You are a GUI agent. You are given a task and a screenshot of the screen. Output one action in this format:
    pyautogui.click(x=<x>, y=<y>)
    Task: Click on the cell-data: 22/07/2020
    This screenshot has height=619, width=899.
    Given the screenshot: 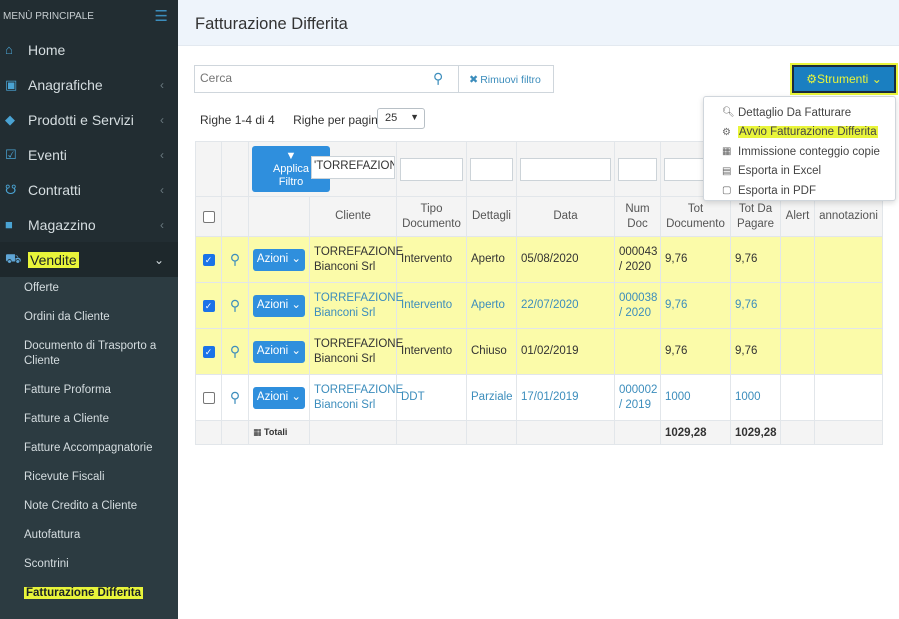 What is the action you would take?
    pyautogui.click(x=565, y=305)
    